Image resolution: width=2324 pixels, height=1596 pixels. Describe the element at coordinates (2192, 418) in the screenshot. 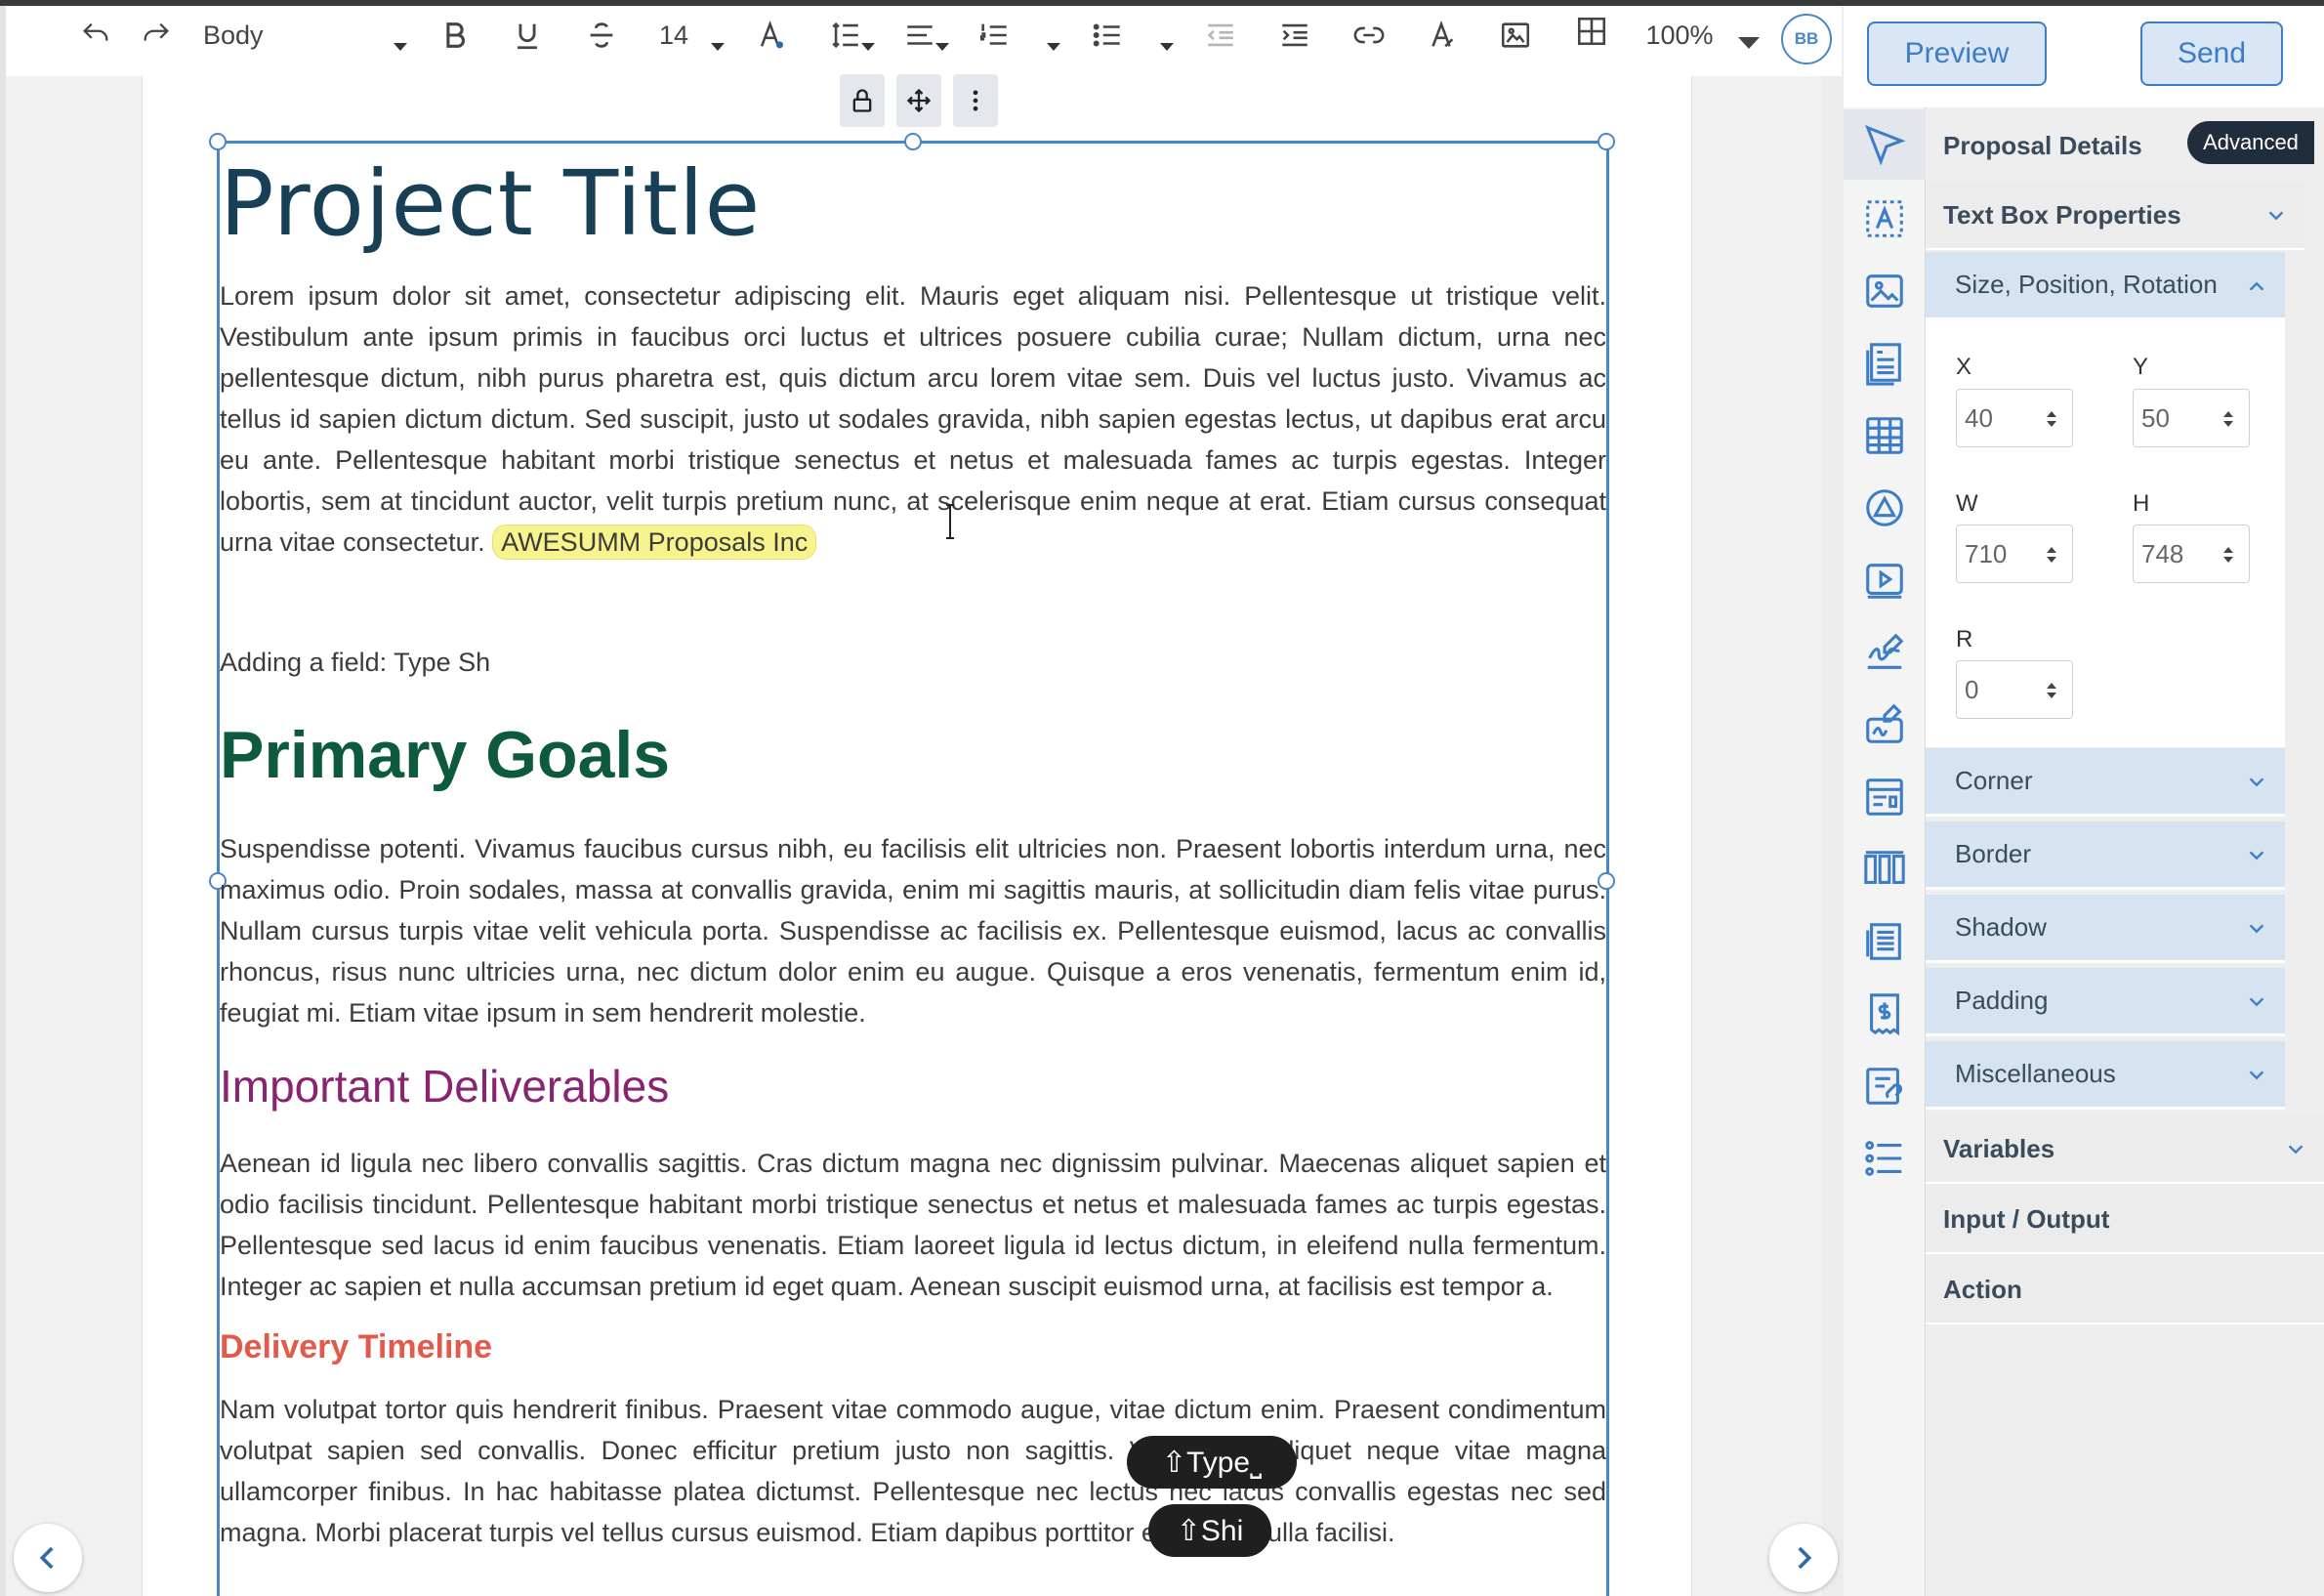

I see `y-input: 50` at that location.